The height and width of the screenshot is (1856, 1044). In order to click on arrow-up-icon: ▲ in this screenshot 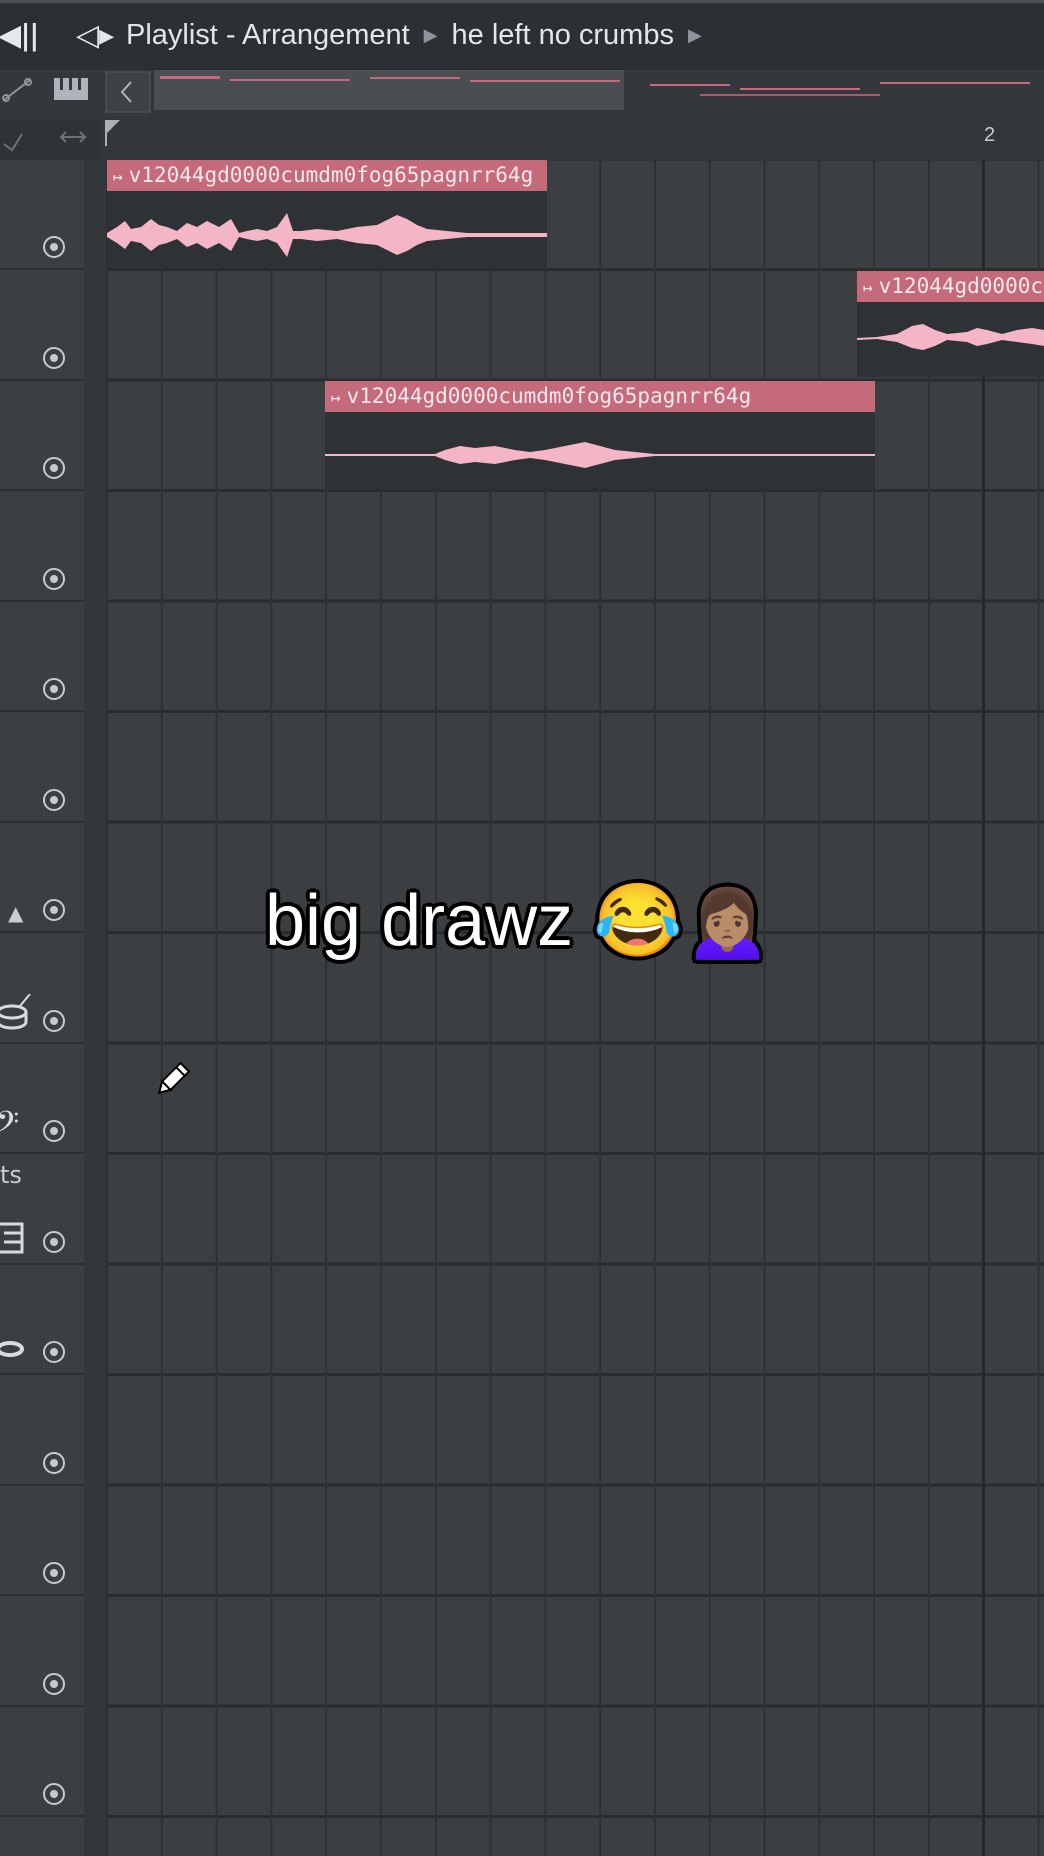, I will do `click(15, 913)`.